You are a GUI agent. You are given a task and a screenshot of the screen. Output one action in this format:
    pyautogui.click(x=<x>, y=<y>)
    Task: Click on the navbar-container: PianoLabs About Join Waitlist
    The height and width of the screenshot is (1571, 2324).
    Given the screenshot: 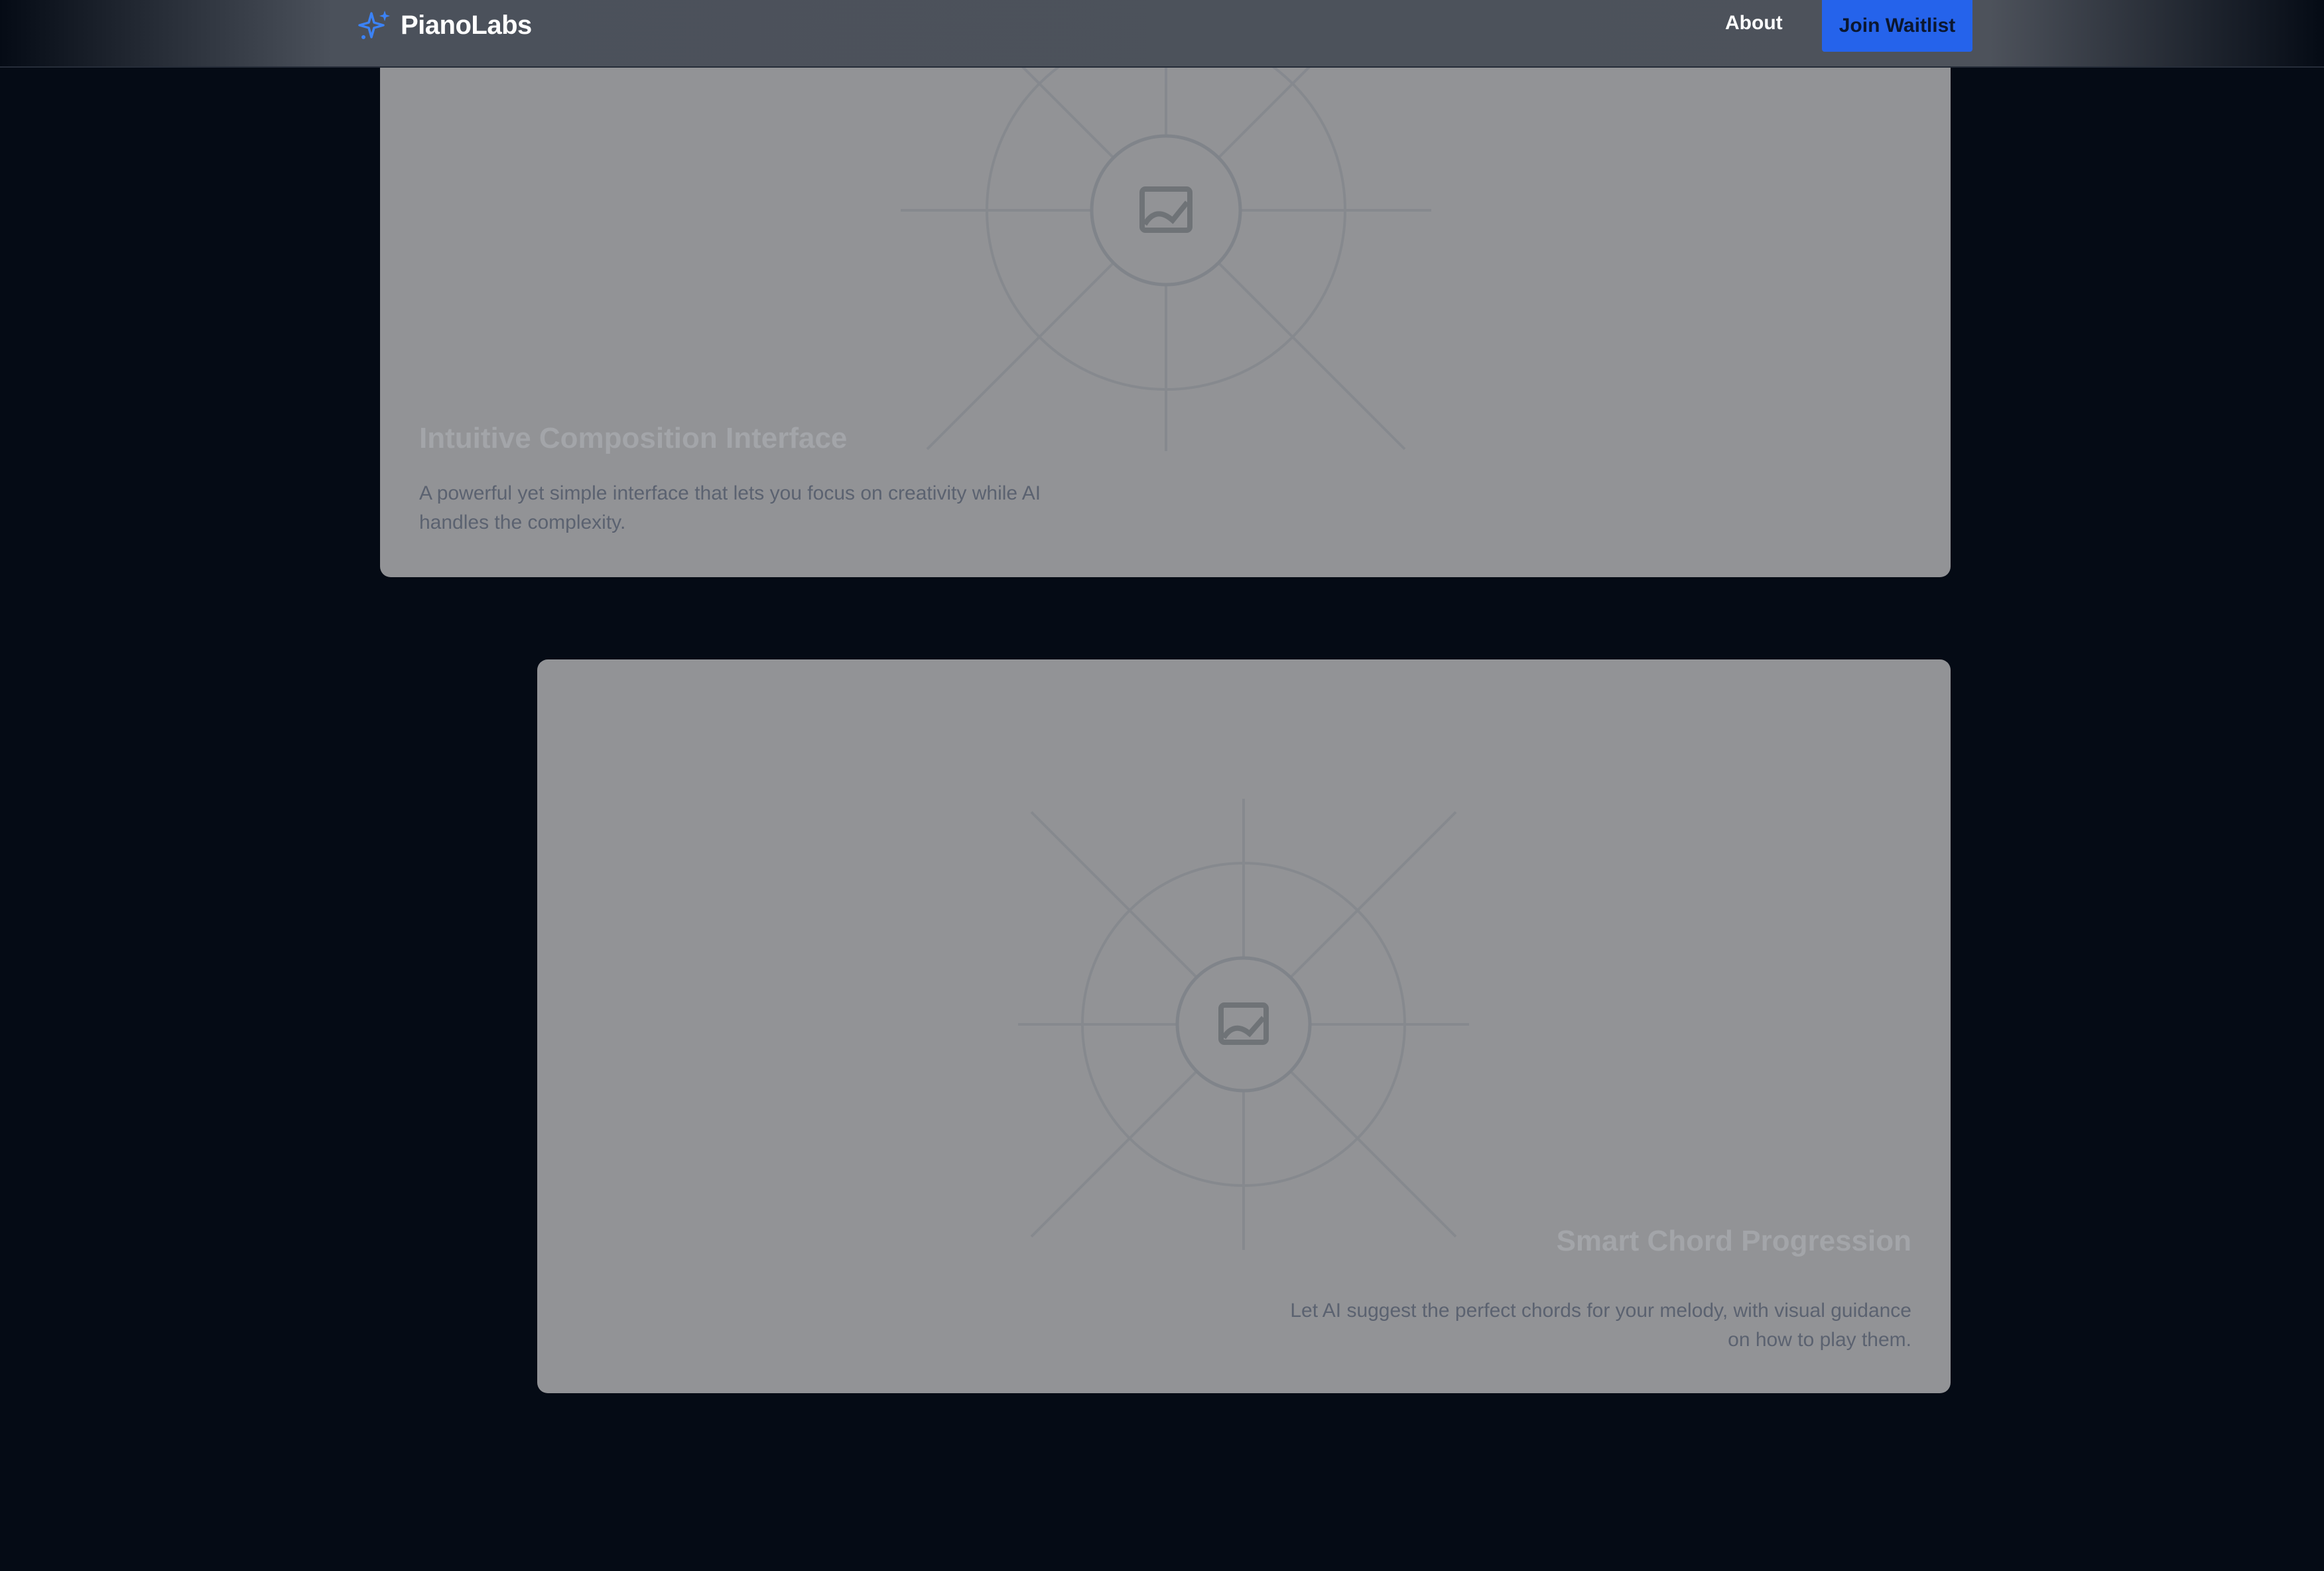 What is the action you would take?
    pyautogui.click(x=1165, y=33)
    